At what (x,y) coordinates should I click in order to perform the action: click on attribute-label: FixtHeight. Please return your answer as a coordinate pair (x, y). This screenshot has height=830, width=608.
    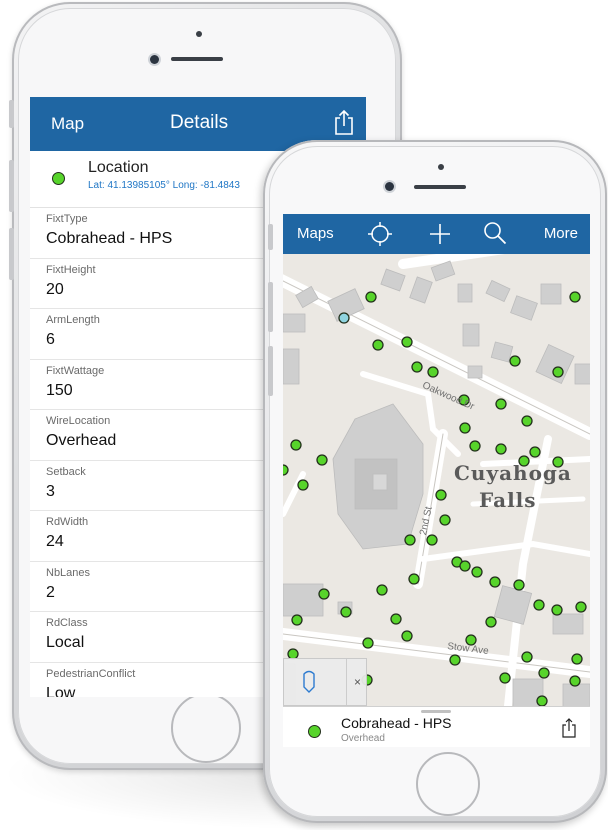
    Looking at the image, I should click on (71, 269).